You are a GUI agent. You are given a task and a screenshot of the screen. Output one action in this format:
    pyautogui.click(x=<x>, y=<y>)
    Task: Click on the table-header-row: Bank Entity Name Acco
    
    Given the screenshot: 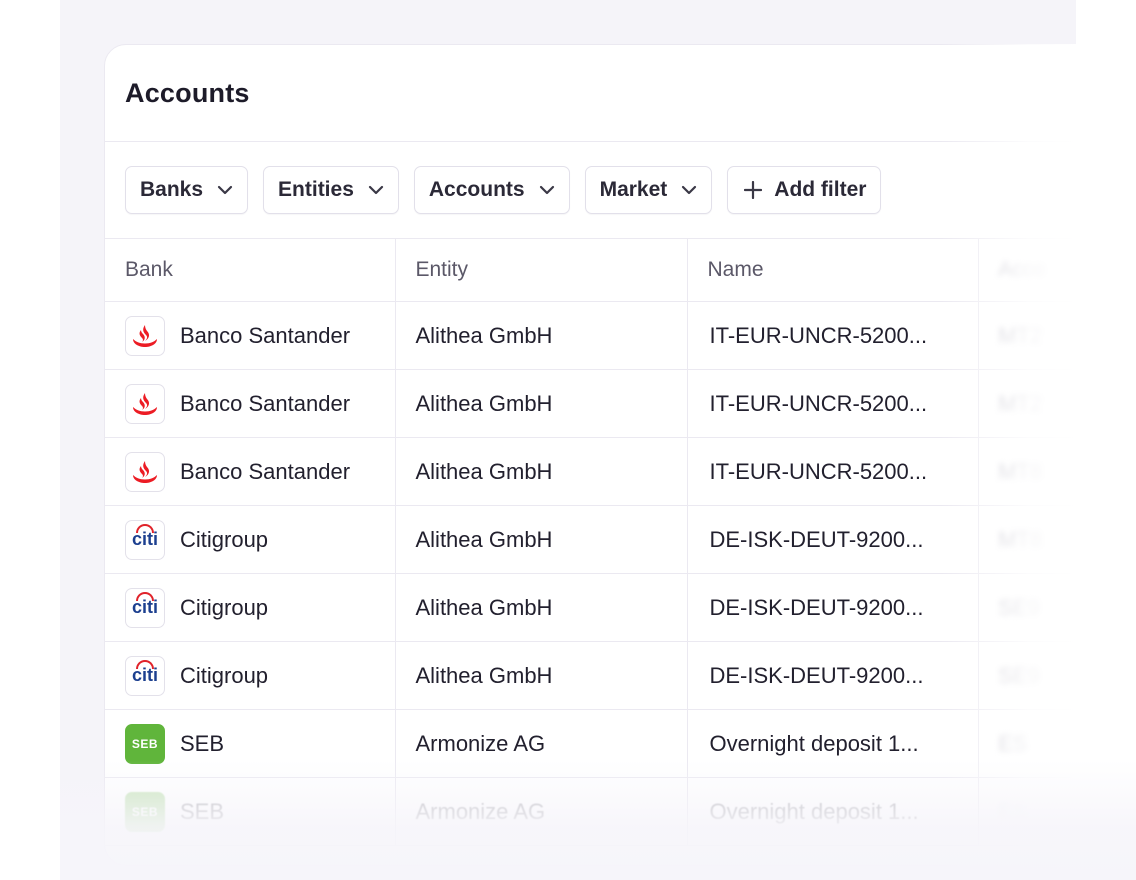 What is the action you would take?
    pyautogui.click(x=615, y=270)
    